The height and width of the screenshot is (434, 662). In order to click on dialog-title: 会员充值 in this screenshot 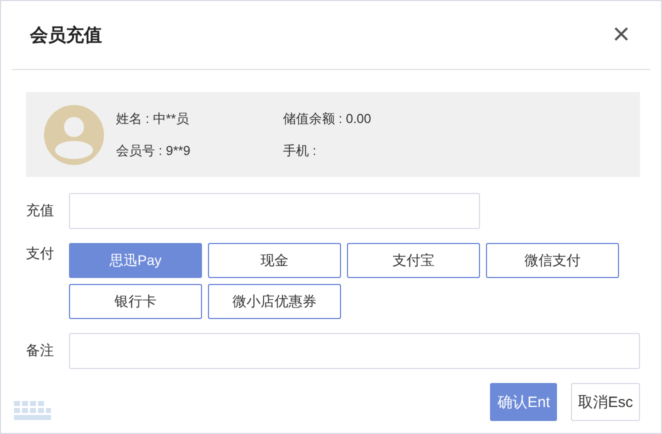, I will do `click(66, 35)`.